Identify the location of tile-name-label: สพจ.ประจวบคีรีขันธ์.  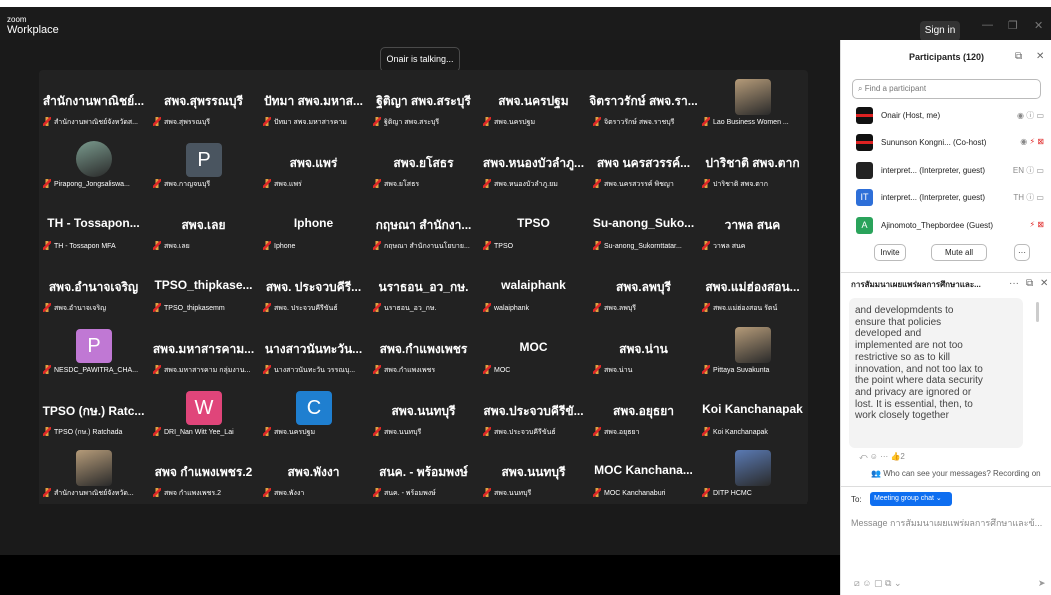
(534, 433).